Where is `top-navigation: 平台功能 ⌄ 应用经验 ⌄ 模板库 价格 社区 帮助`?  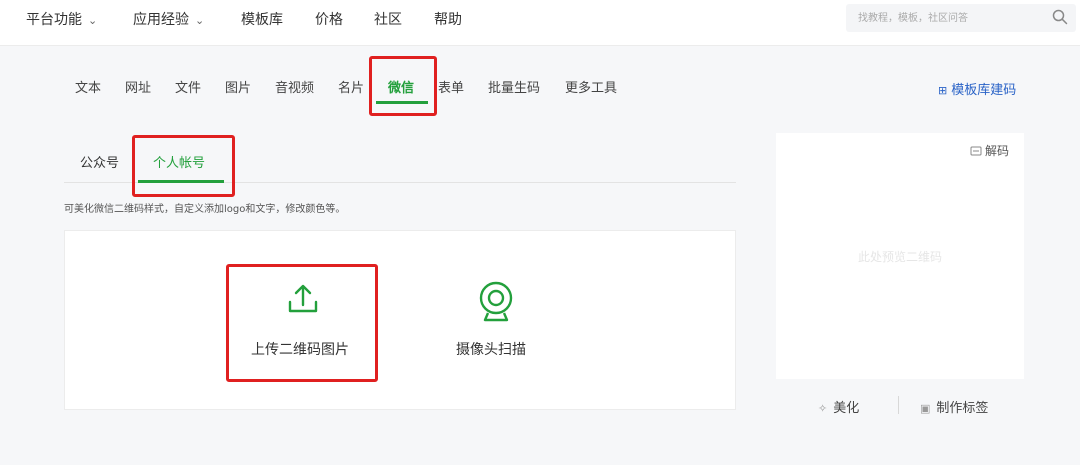 top-navigation: 平台功能 ⌄ 应用经验 ⌄ 模板库 价格 社区 帮助 is located at coordinates (540, 23).